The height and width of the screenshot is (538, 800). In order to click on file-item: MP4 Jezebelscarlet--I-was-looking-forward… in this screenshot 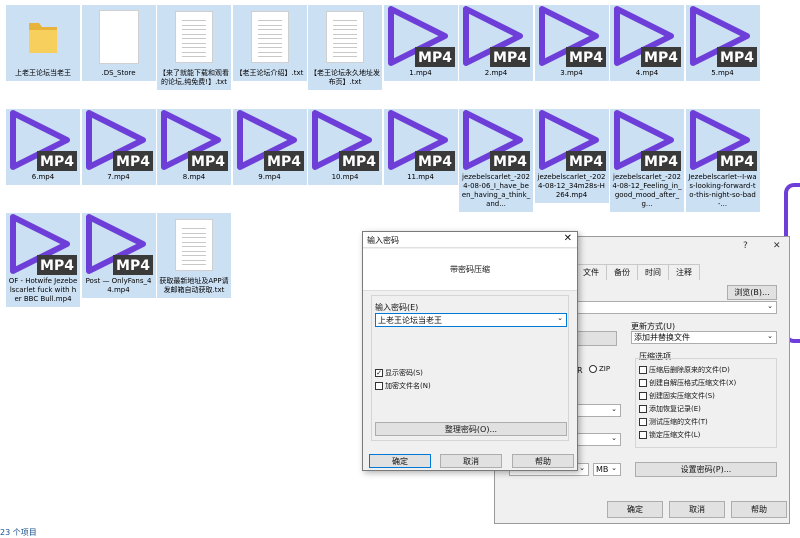, I will do `click(722, 160)`.